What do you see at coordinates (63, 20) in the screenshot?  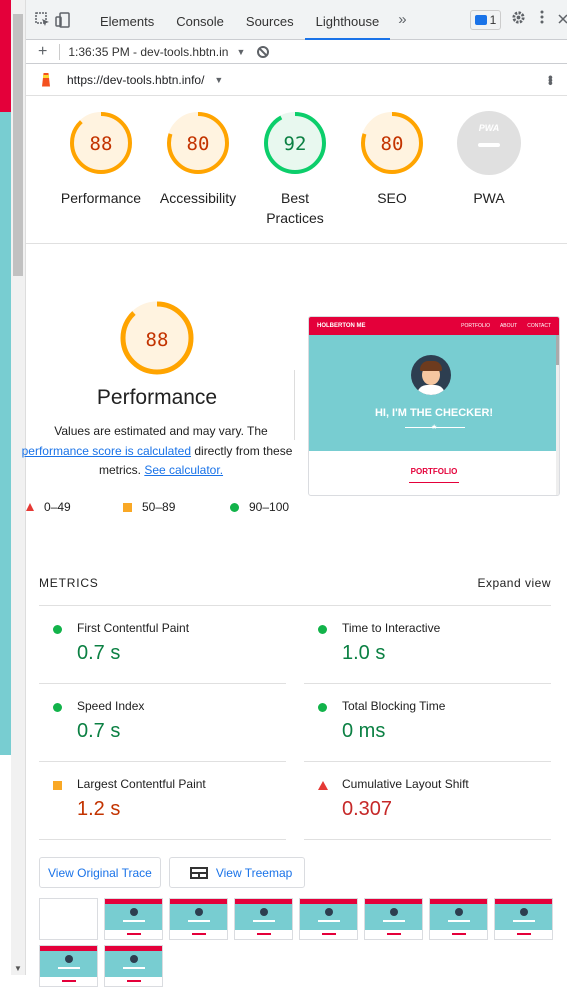 I see `device-toolbar-icon` at bounding box center [63, 20].